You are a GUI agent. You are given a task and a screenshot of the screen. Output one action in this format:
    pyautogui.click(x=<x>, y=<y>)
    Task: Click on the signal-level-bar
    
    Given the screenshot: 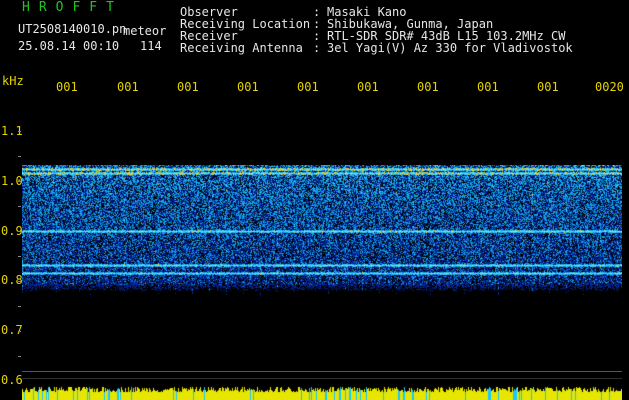 What is the action you would take?
    pyautogui.click(x=322, y=391)
    